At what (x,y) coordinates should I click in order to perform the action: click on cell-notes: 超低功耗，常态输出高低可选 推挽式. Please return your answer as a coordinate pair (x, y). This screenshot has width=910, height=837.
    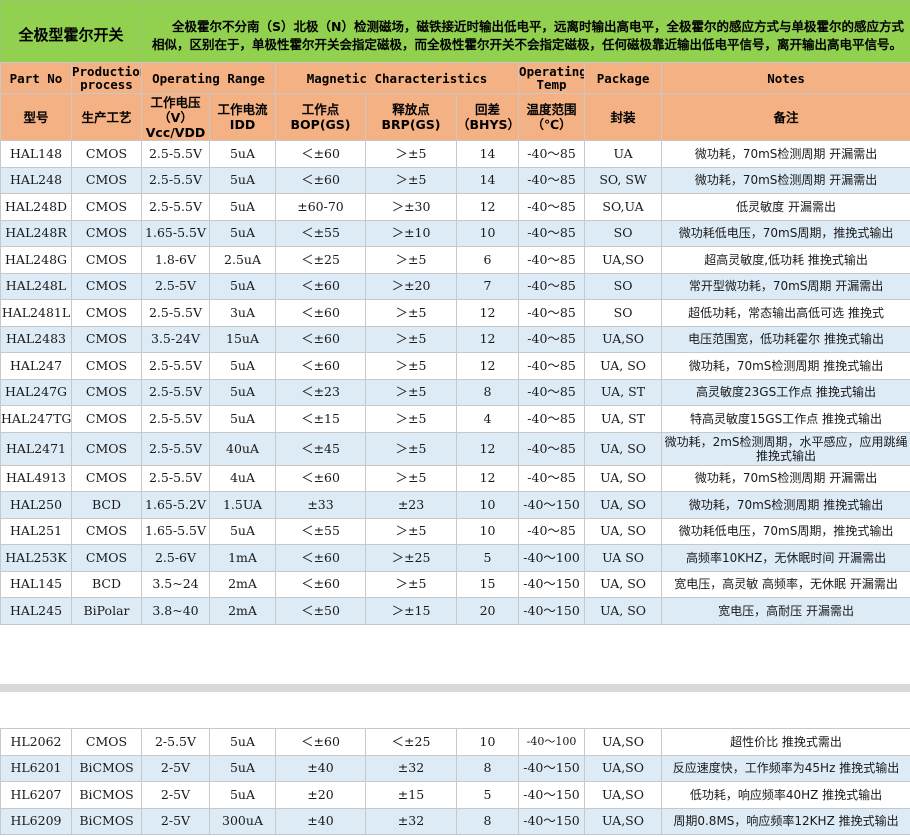
    Looking at the image, I should click on (785, 313).